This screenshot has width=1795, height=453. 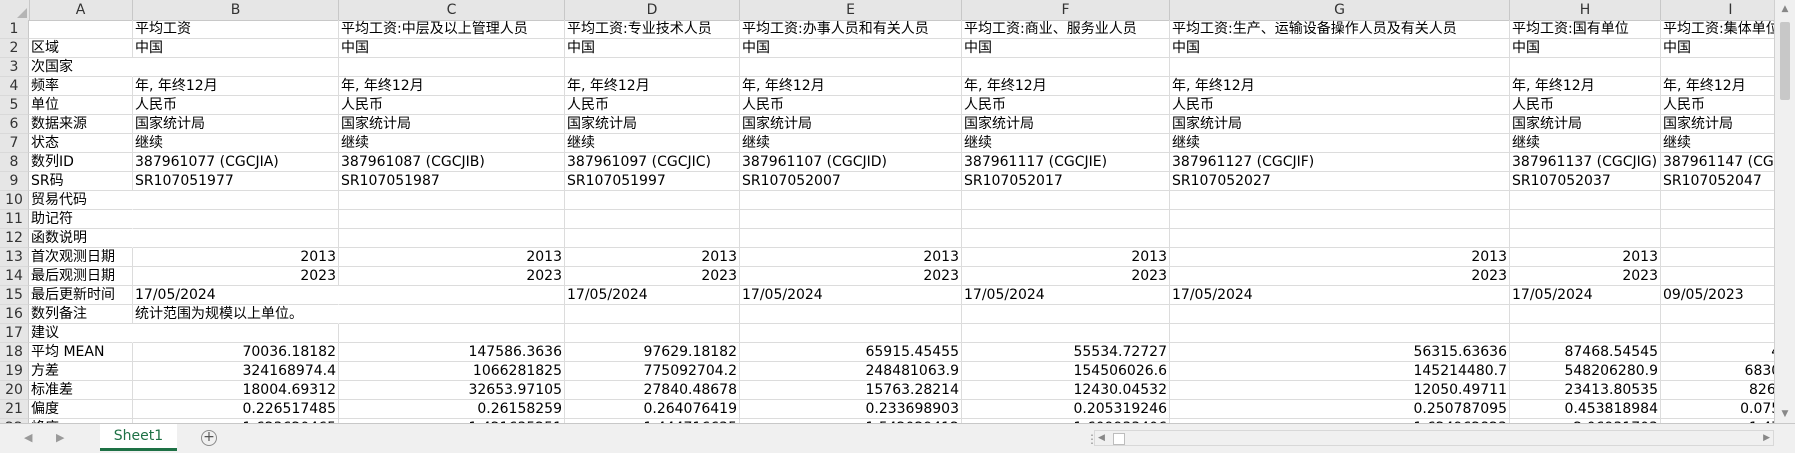 I want to click on add-sheet-button: +, so click(x=209, y=438).